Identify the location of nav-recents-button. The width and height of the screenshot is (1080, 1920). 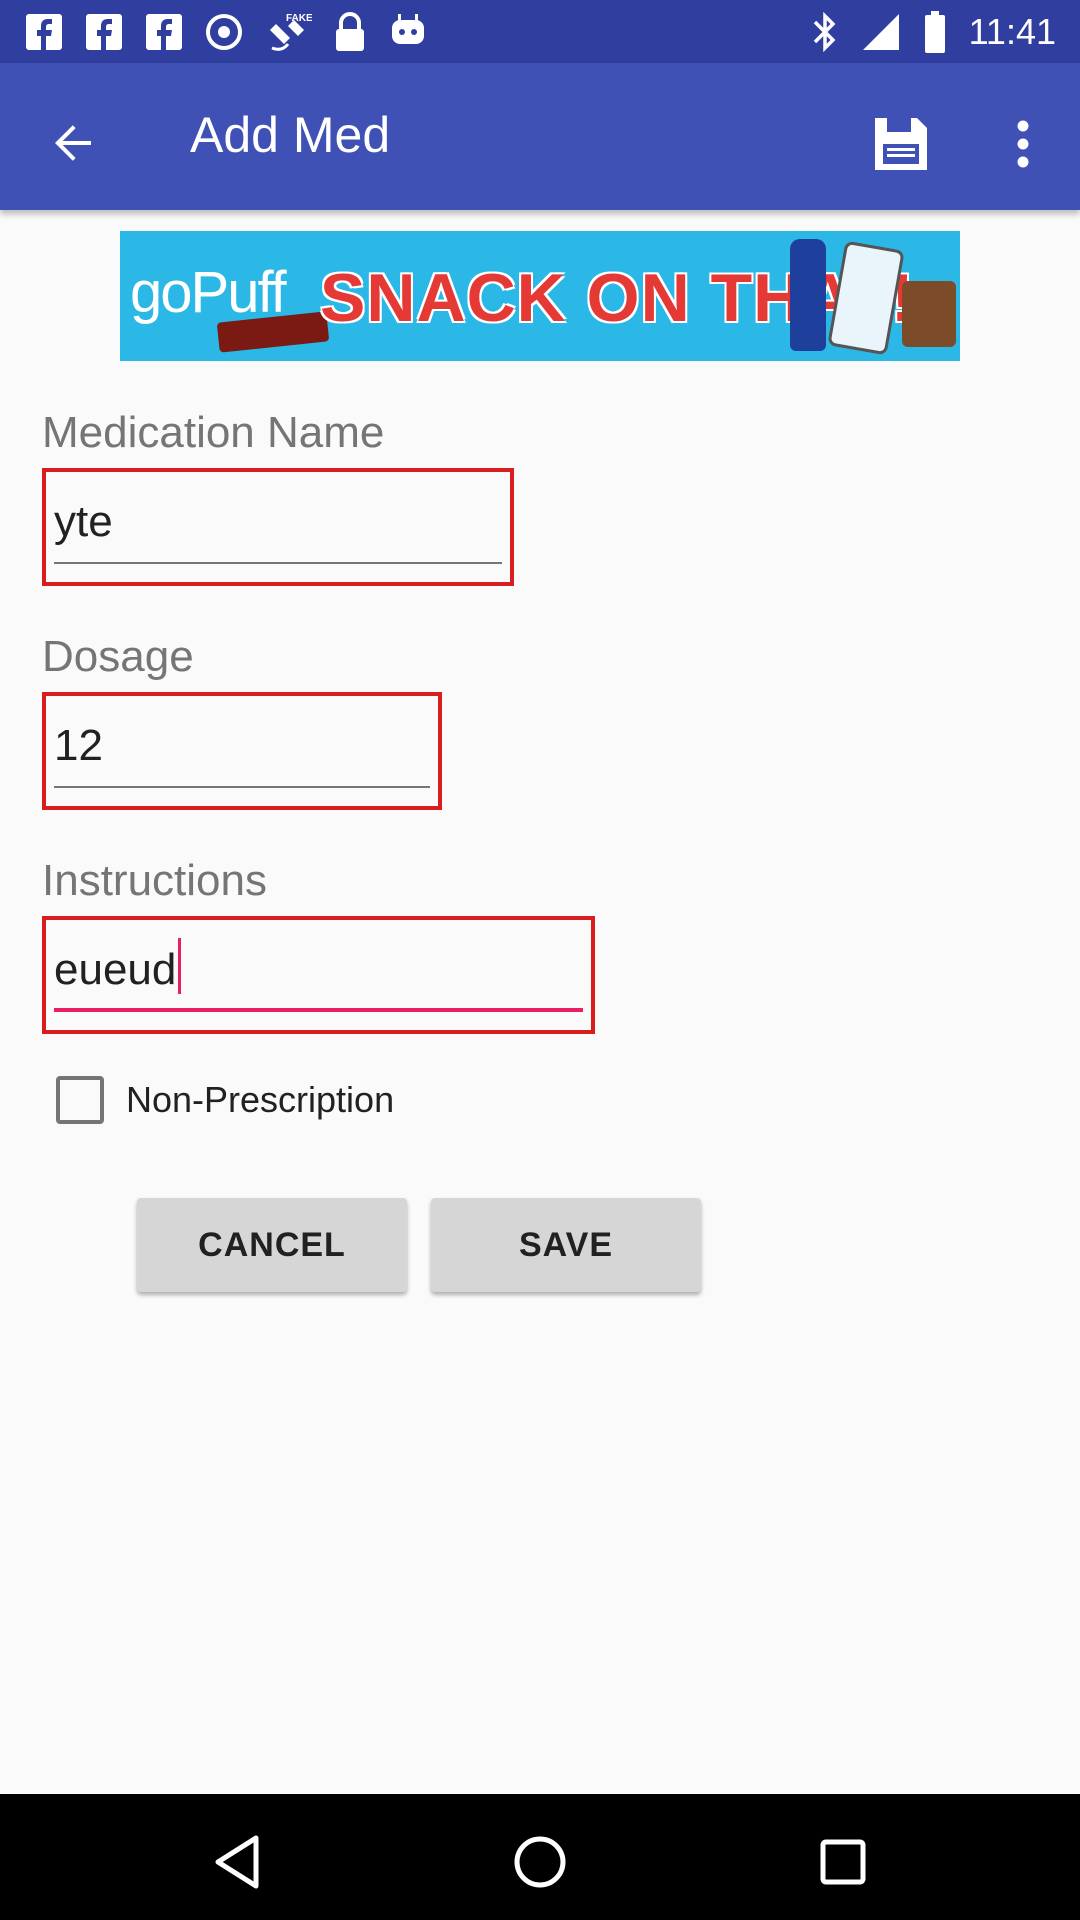
(843, 1862).